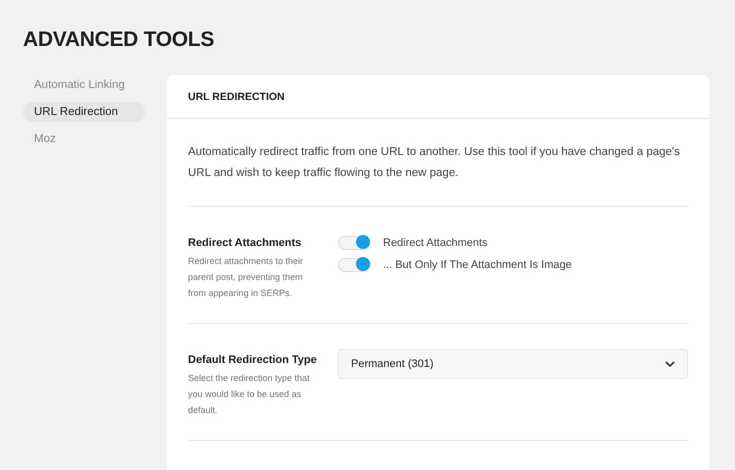 The height and width of the screenshot is (470, 735). What do you see at coordinates (670, 364) in the screenshot?
I see `chevron-down-icon` at bounding box center [670, 364].